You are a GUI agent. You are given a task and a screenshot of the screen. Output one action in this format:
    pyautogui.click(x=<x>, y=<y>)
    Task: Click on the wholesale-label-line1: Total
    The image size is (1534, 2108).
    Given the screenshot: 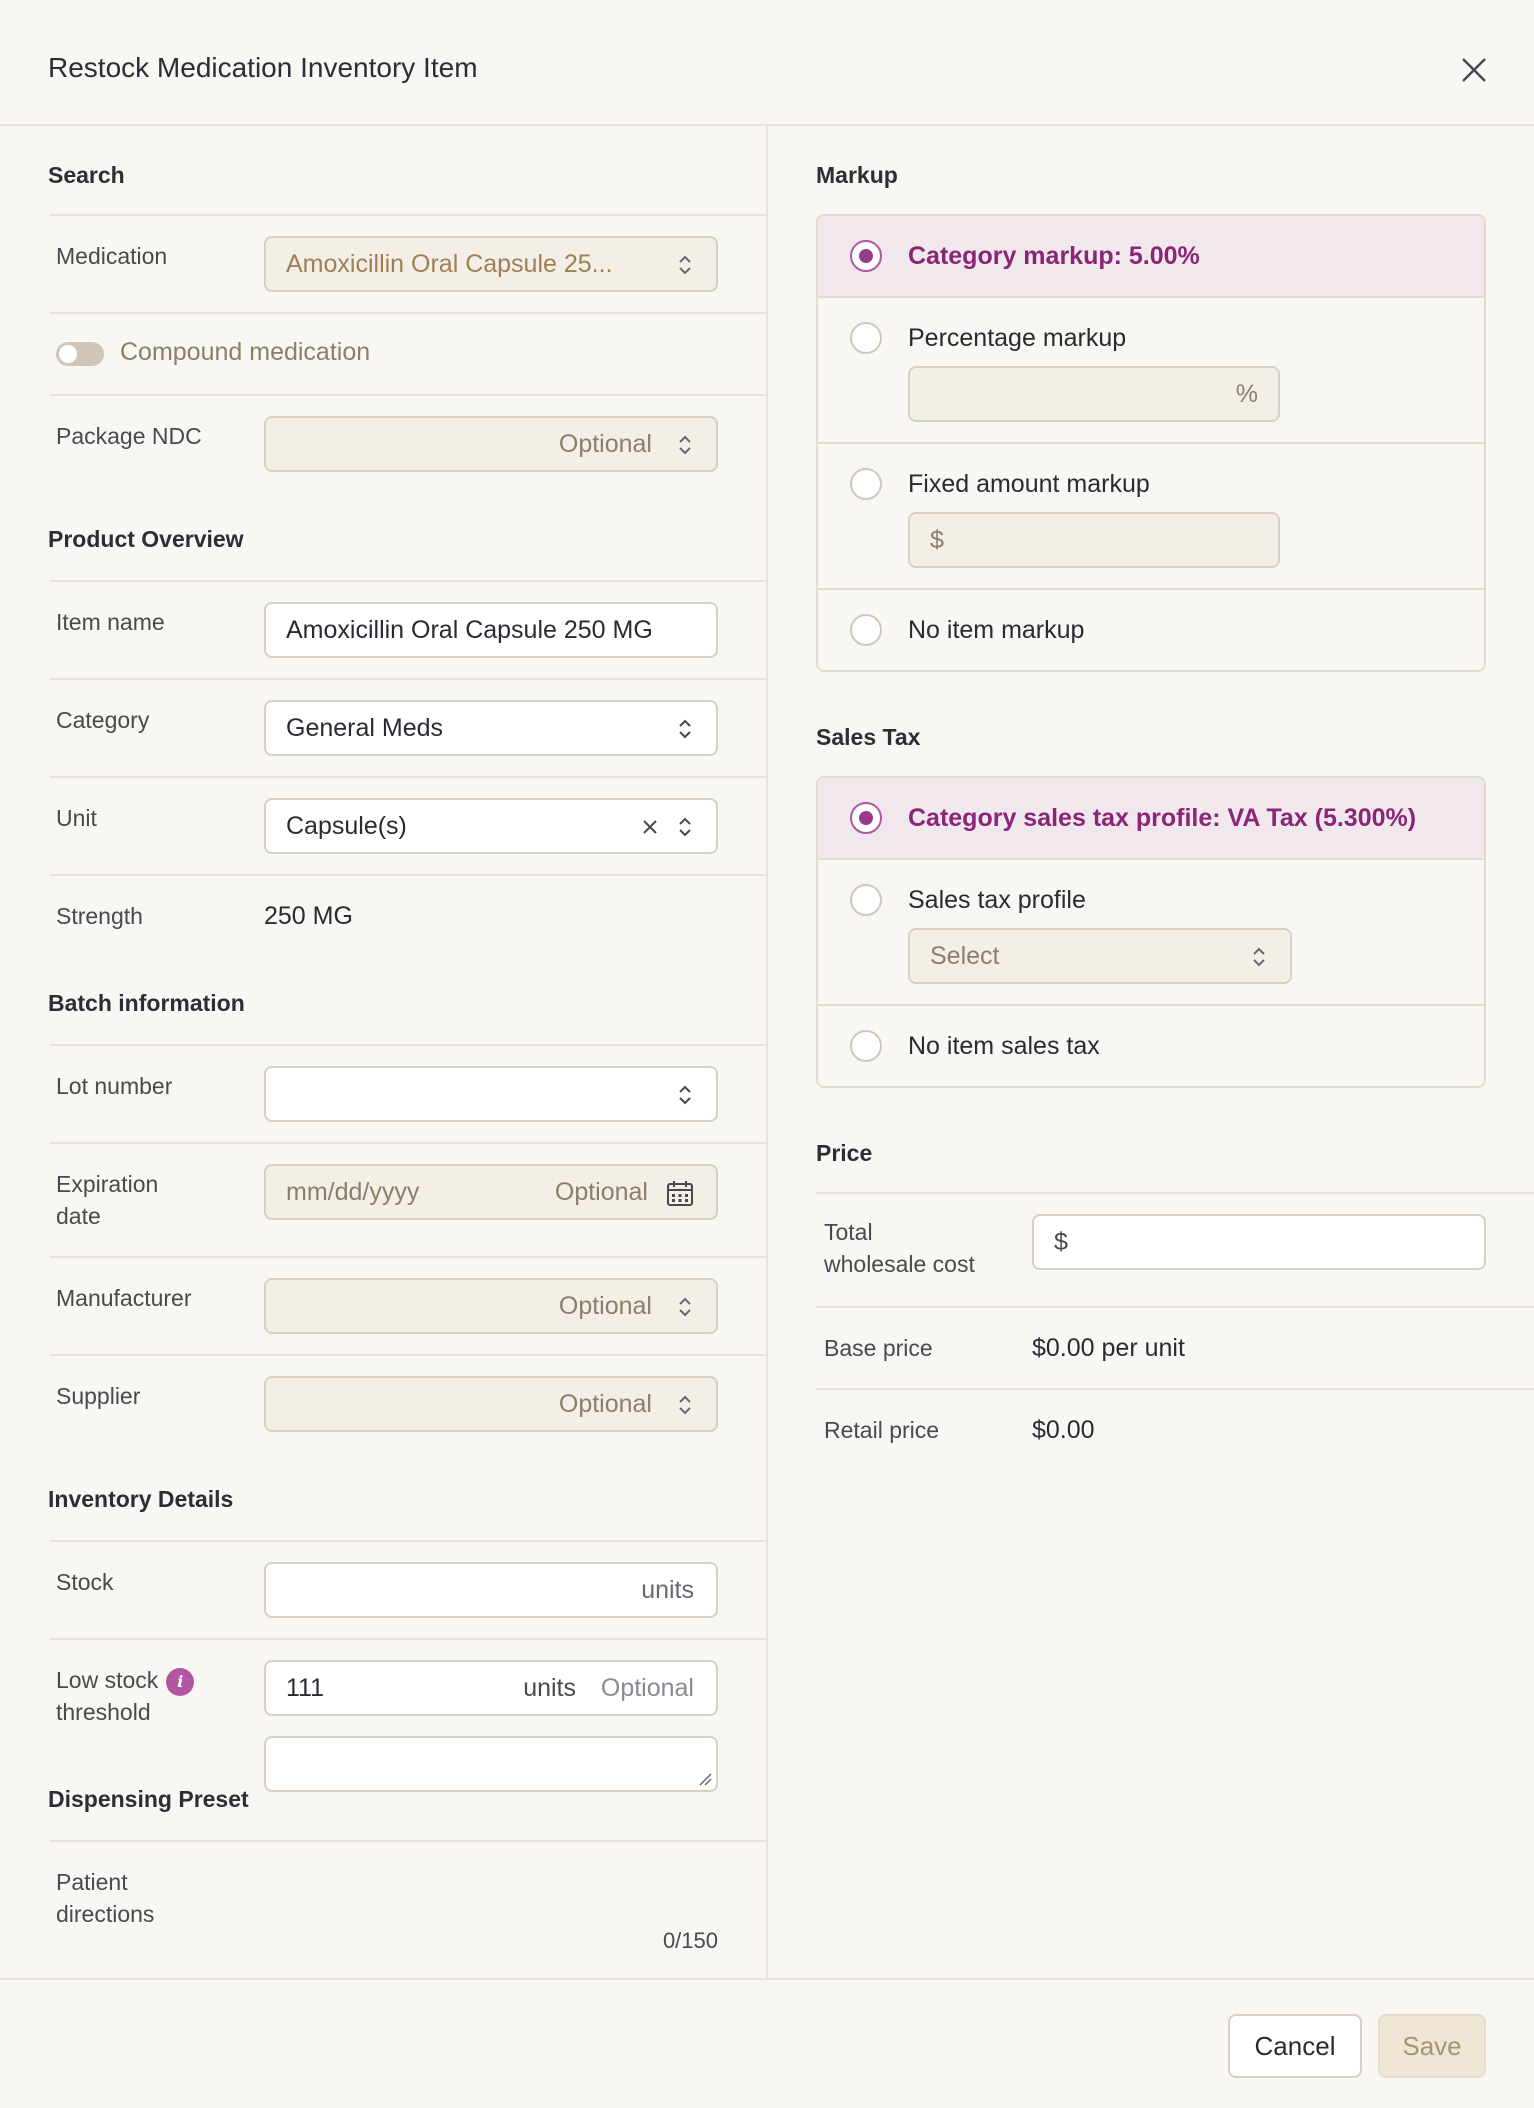 What is the action you would take?
    pyautogui.click(x=848, y=1232)
    